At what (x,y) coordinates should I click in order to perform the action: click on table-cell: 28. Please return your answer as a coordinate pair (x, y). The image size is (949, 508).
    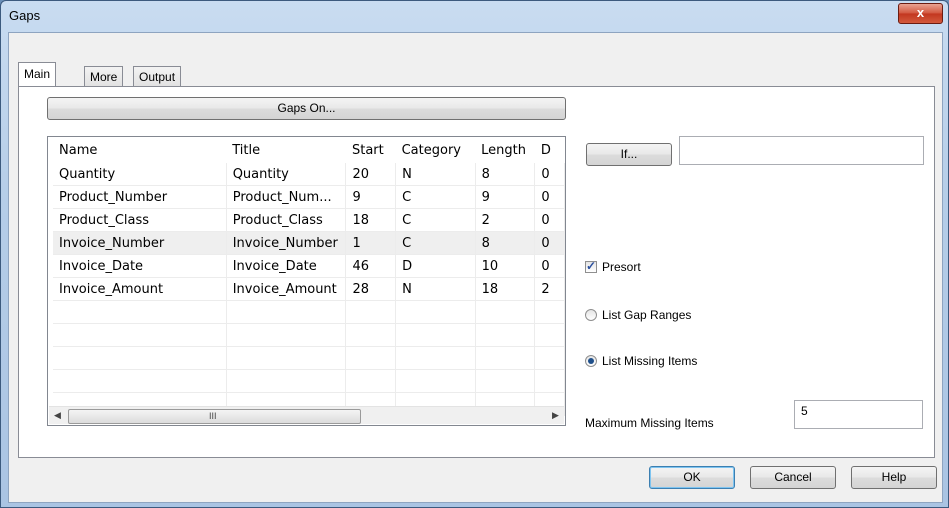
    Looking at the image, I should click on (371, 289).